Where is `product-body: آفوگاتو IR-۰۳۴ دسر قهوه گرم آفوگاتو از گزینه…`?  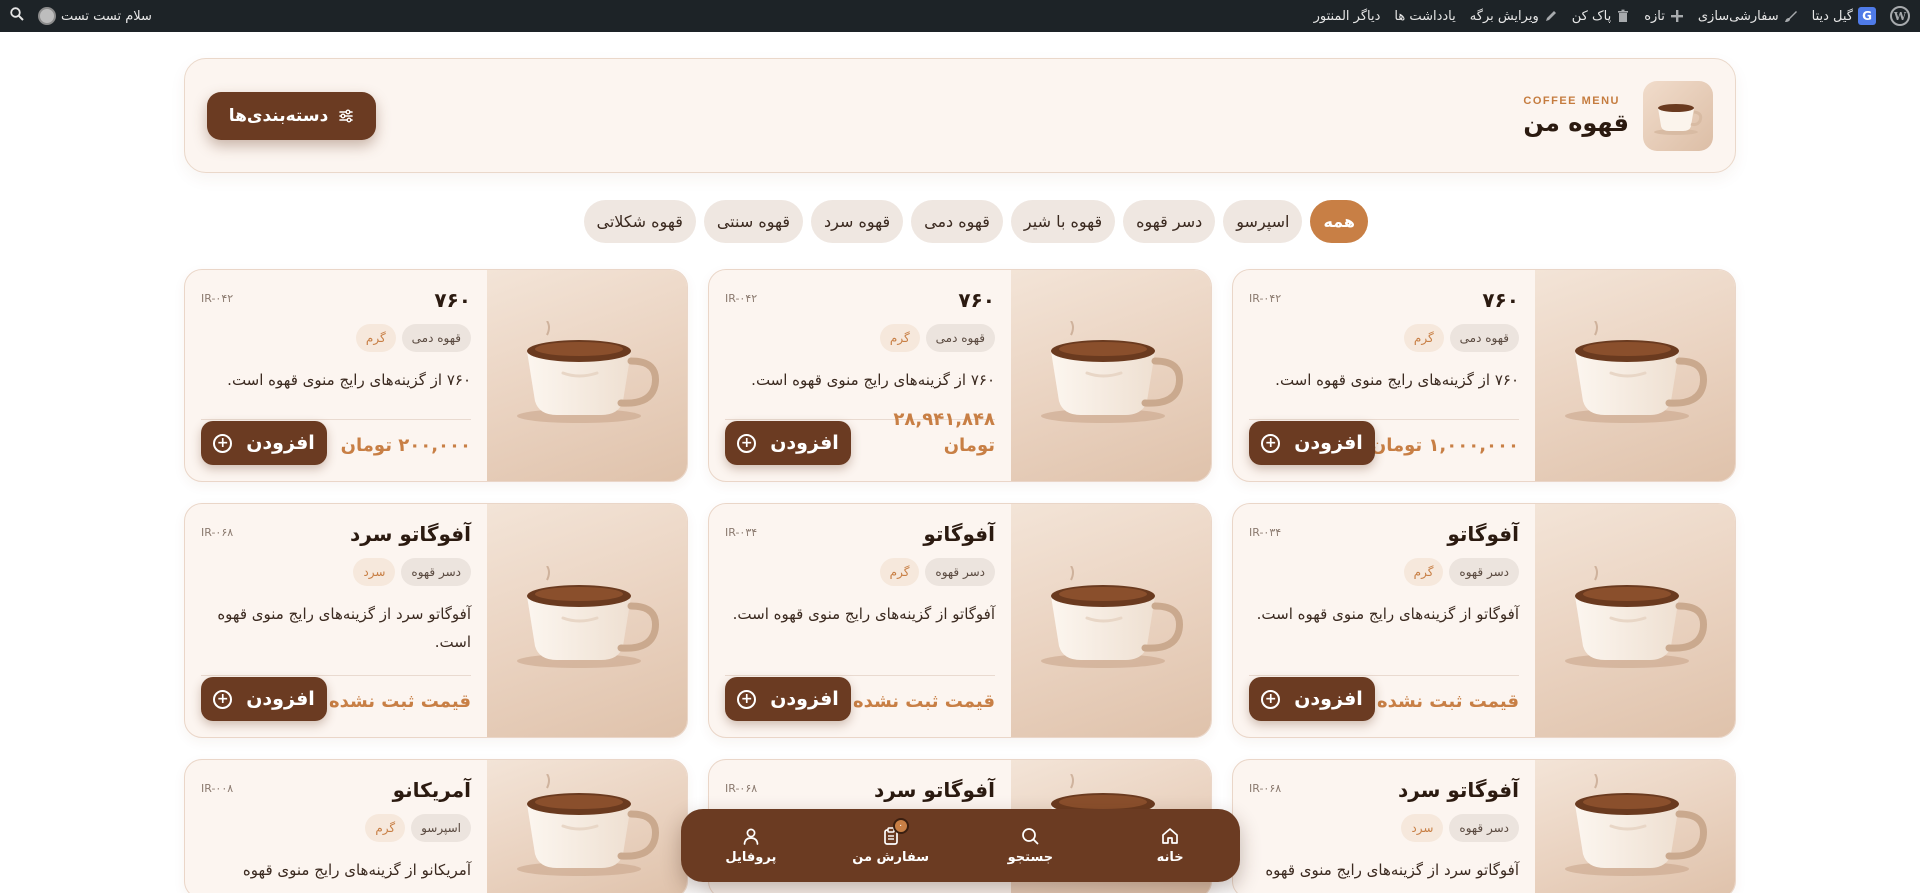 product-body: آفوگاتو IR-۰۳۴ دسر قهوه گرم آفوگاتو از گزینه… is located at coordinates (1384, 620).